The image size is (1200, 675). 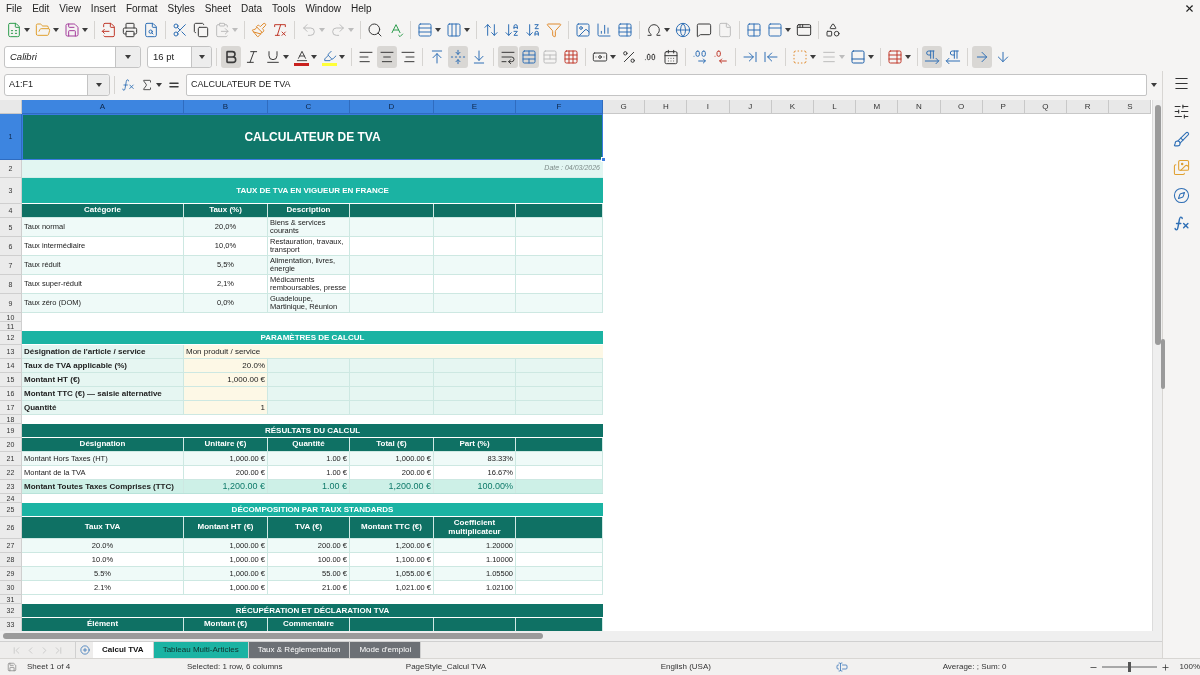 I want to click on column-header: D, so click(x=392, y=107).